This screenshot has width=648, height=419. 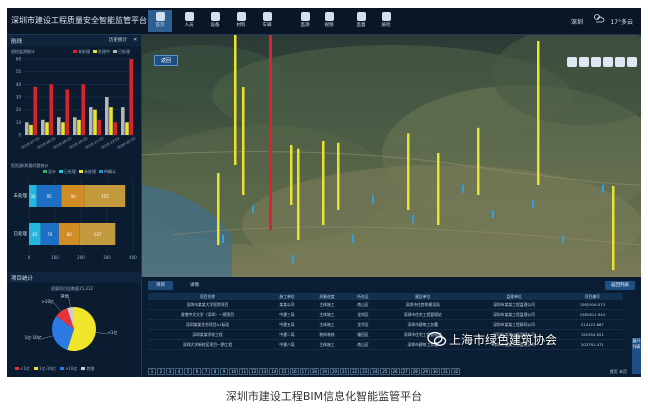 I want to click on nav-label: 人员, so click(x=189, y=25).